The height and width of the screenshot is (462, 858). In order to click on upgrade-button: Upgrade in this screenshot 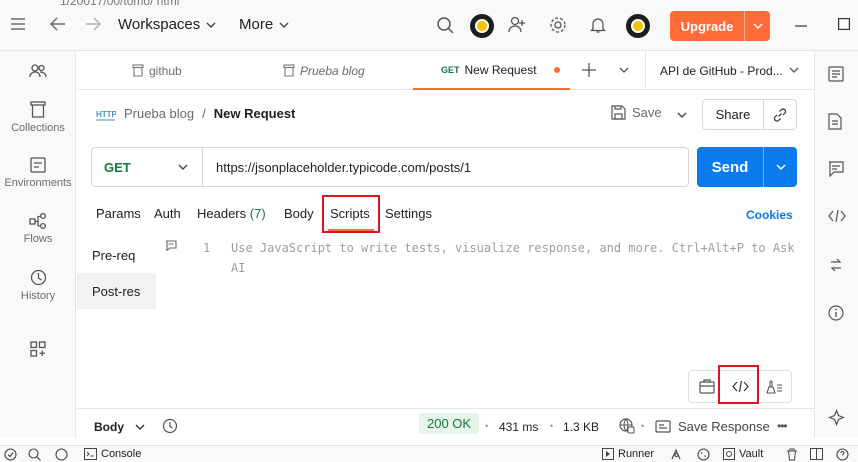, I will do `click(720, 26)`.